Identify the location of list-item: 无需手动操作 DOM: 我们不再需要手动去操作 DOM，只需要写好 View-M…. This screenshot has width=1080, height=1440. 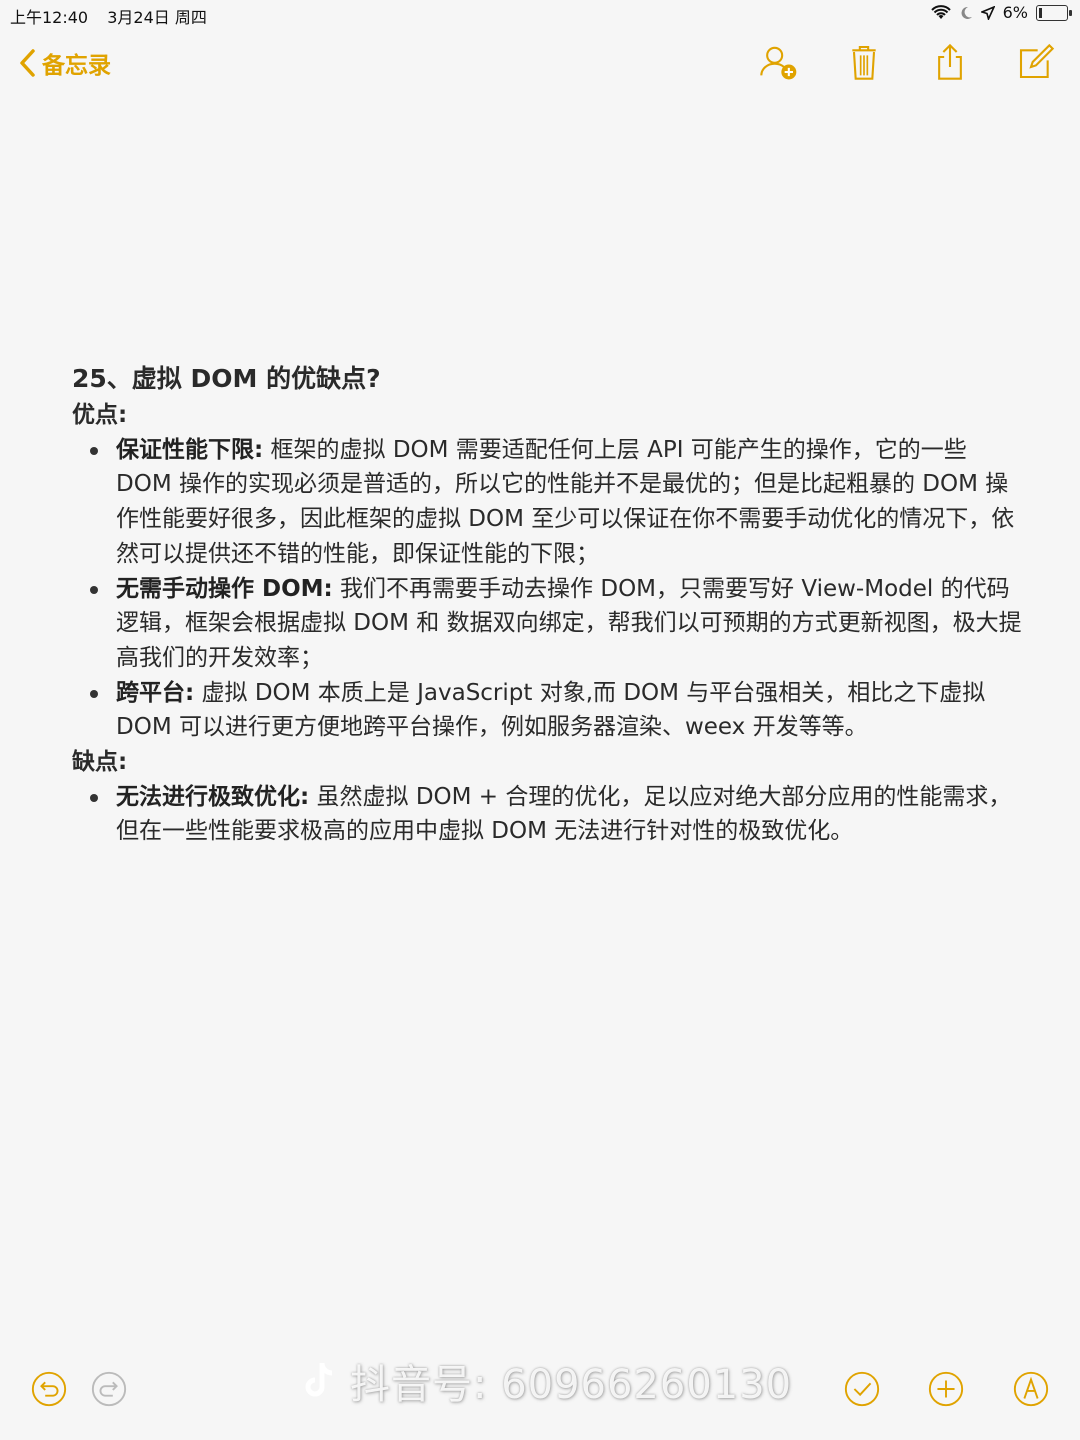
(556, 624).